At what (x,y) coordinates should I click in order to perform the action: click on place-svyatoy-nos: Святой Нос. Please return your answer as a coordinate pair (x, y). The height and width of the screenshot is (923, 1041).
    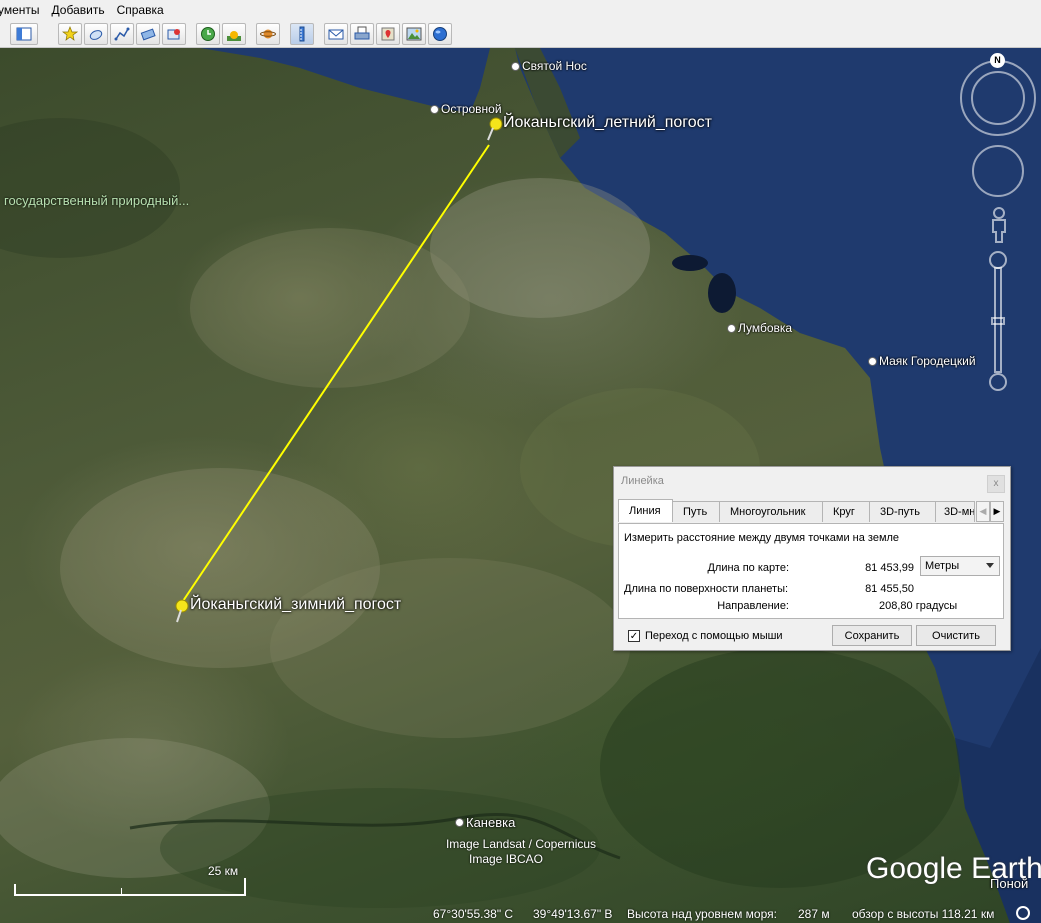
    Looking at the image, I should click on (549, 66).